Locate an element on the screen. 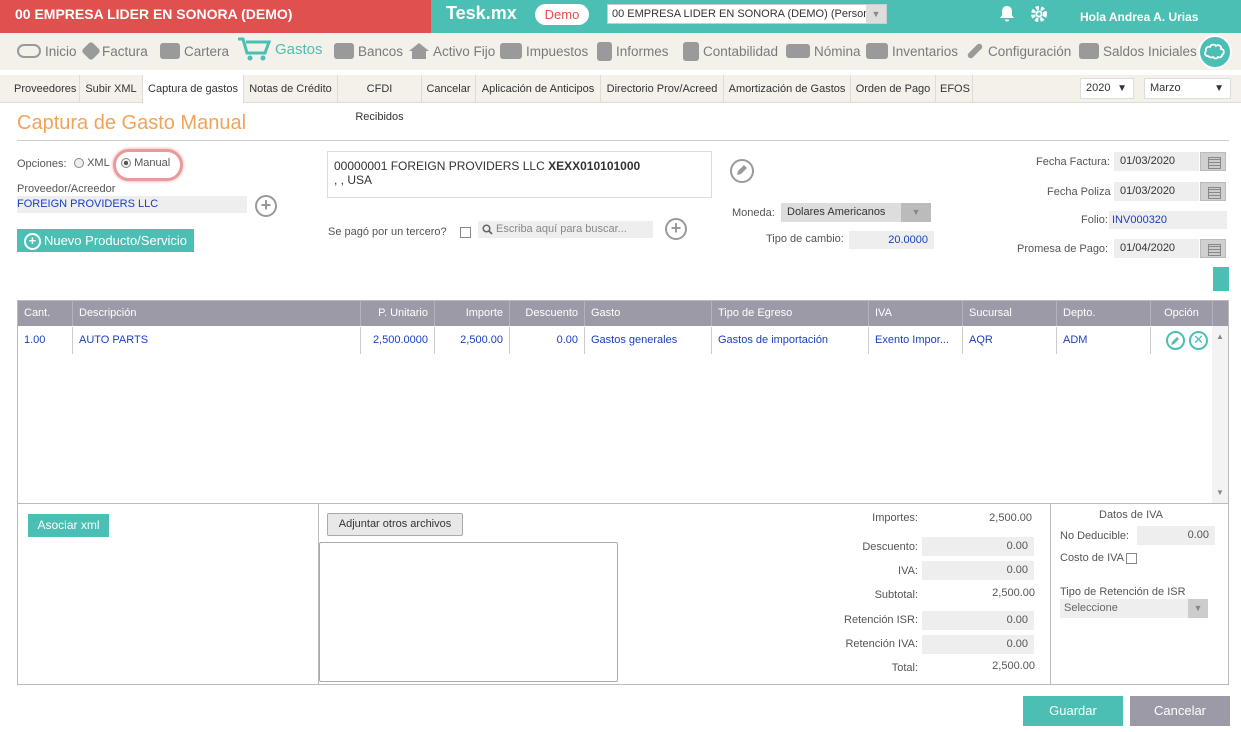  ret-iva-field: 0.00 is located at coordinates (978, 644).